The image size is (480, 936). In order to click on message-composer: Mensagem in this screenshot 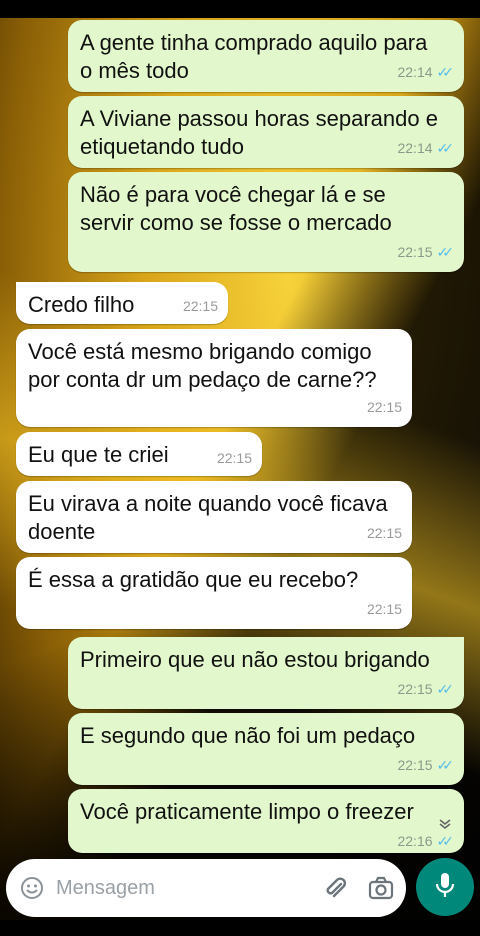, I will do `click(206, 888)`.